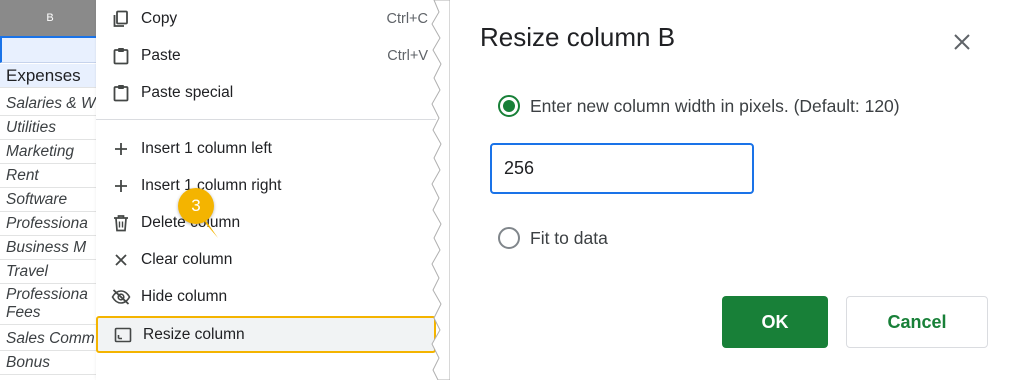 This screenshot has height=380, width=1024. What do you see at coordinates (578, 37) in the screenshot?
I see `dialog-title: Resize column B` at bounding box center [578, 37].